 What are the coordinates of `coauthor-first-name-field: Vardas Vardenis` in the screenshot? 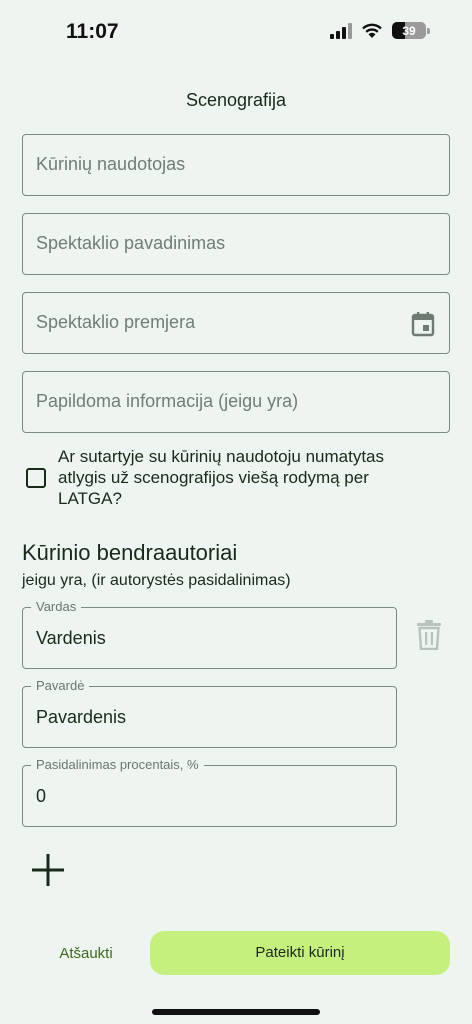 It's located at (209, 634).